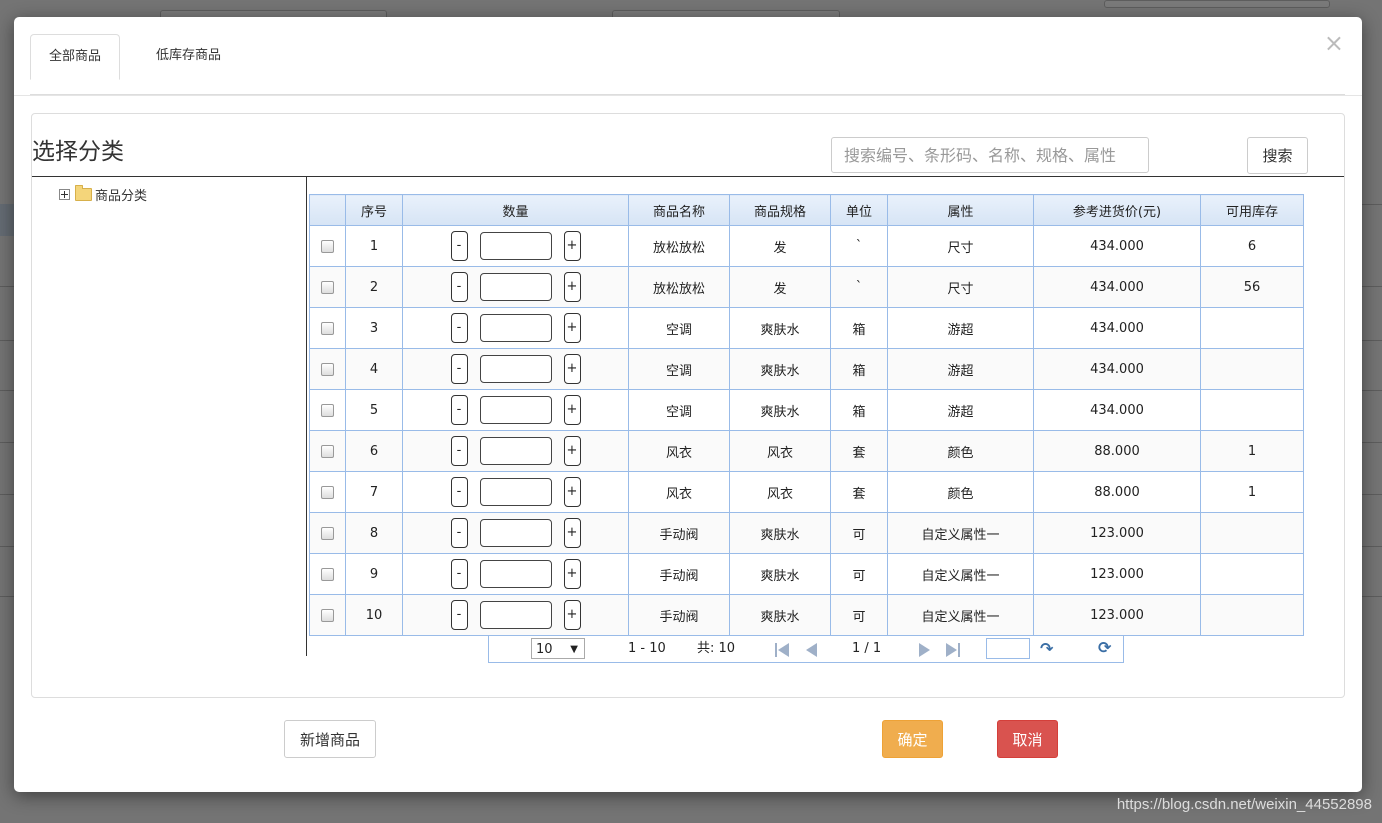  Describe the element at coordinates (1117, 615) in the screenshot. I see `cell-price: 123.000` at that location.